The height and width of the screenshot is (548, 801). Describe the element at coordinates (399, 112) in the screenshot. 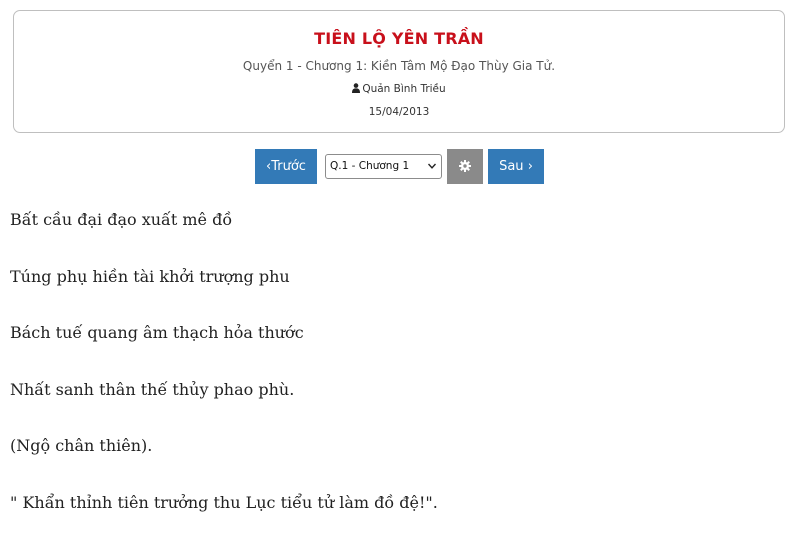

I see `post-date: 15/04/2013` at that location.